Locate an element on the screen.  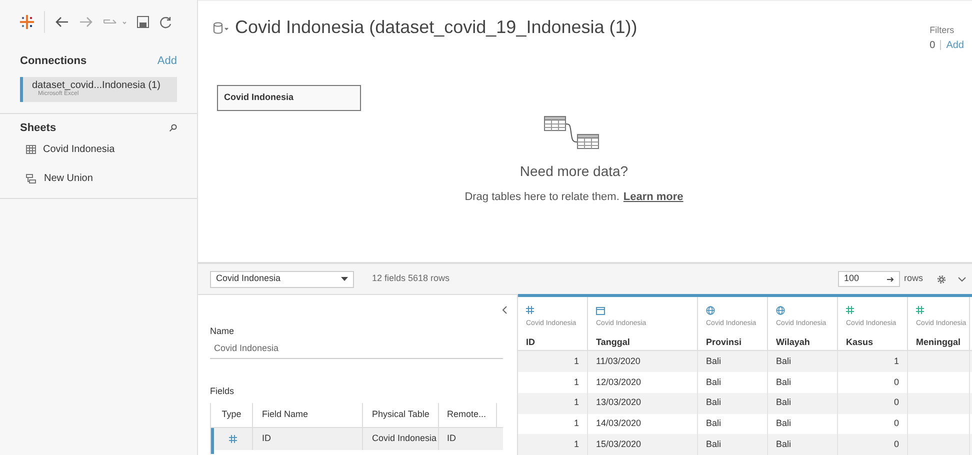
connection-name: dataset_covid...Indonesia (1) is located at coordinates (97, 85).